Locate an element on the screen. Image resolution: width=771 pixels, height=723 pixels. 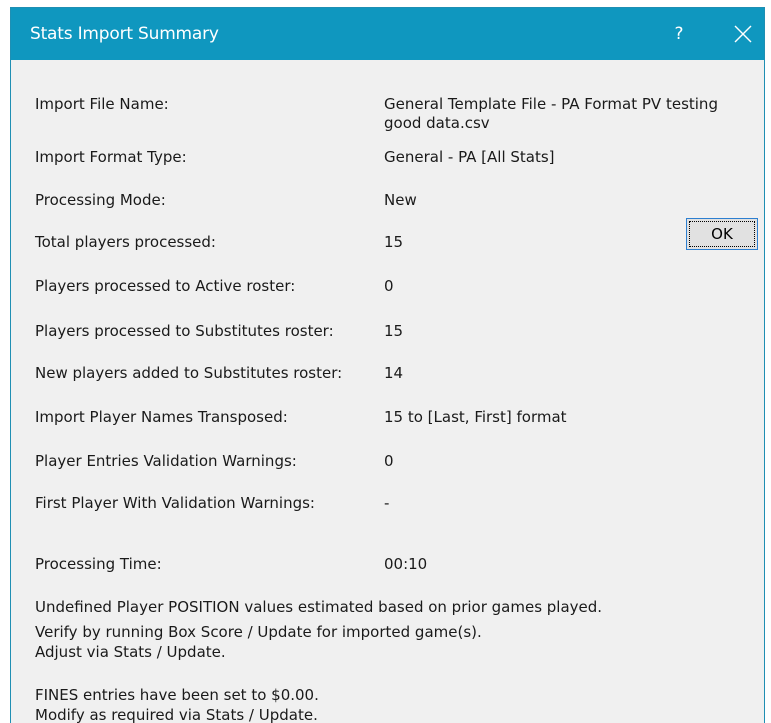
import-format-type-label: Import Format Type: is located at coordinates (111, 157).